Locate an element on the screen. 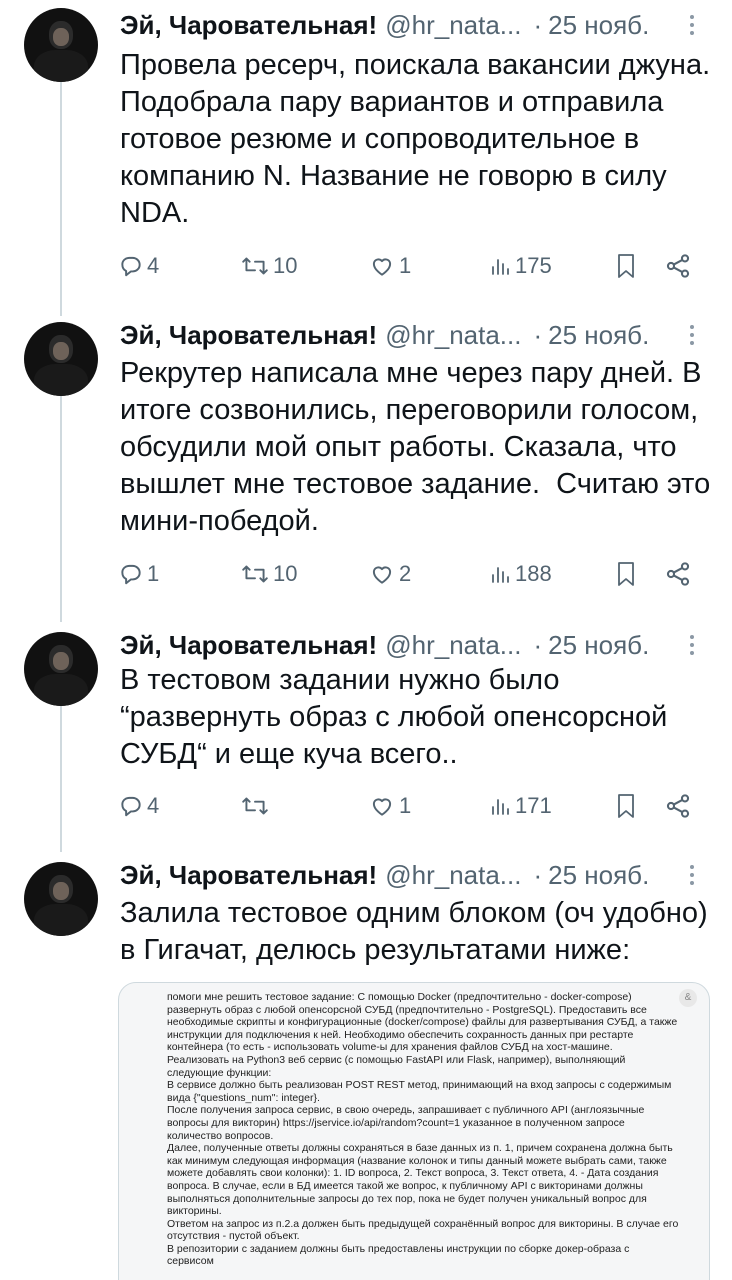  views-count: 175 is located at coordinates (533, 265).